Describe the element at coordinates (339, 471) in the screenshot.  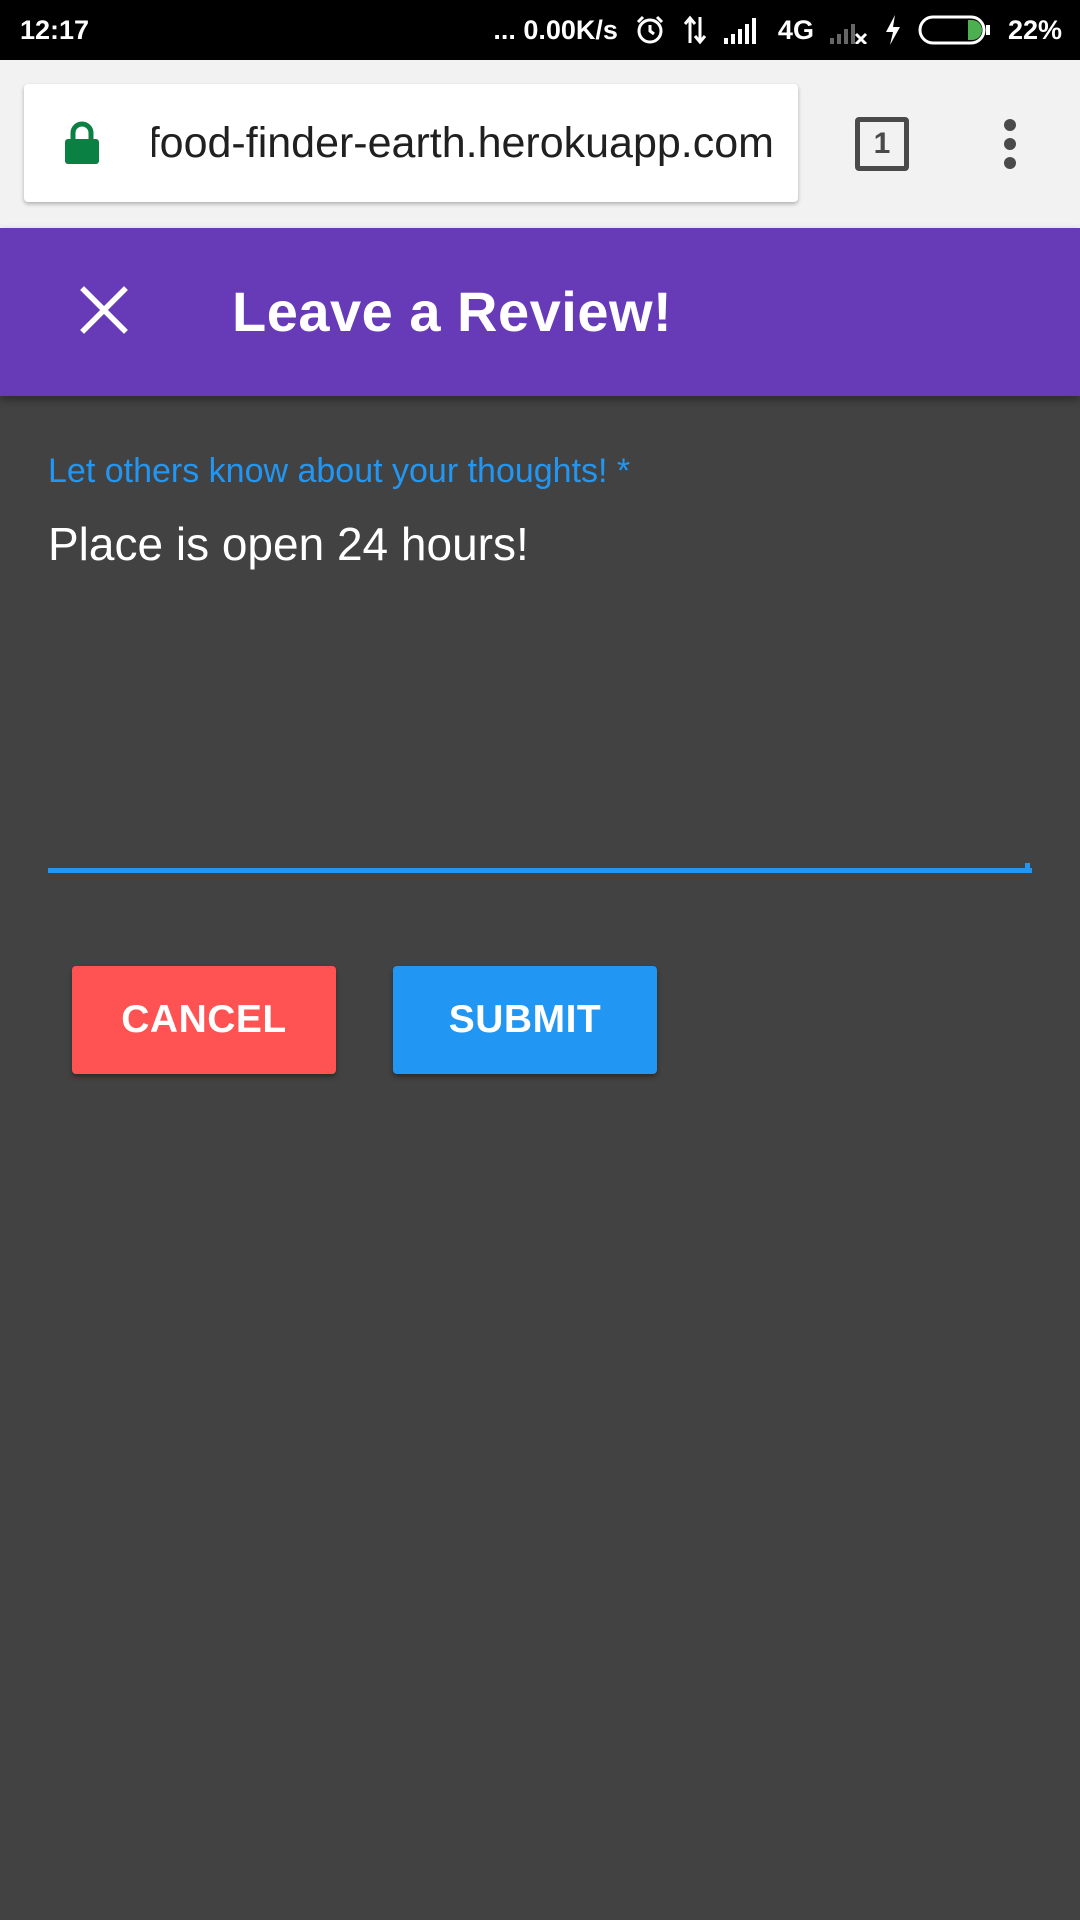
I see `review-field-label: Let others know about your thoughts! *` at that location.